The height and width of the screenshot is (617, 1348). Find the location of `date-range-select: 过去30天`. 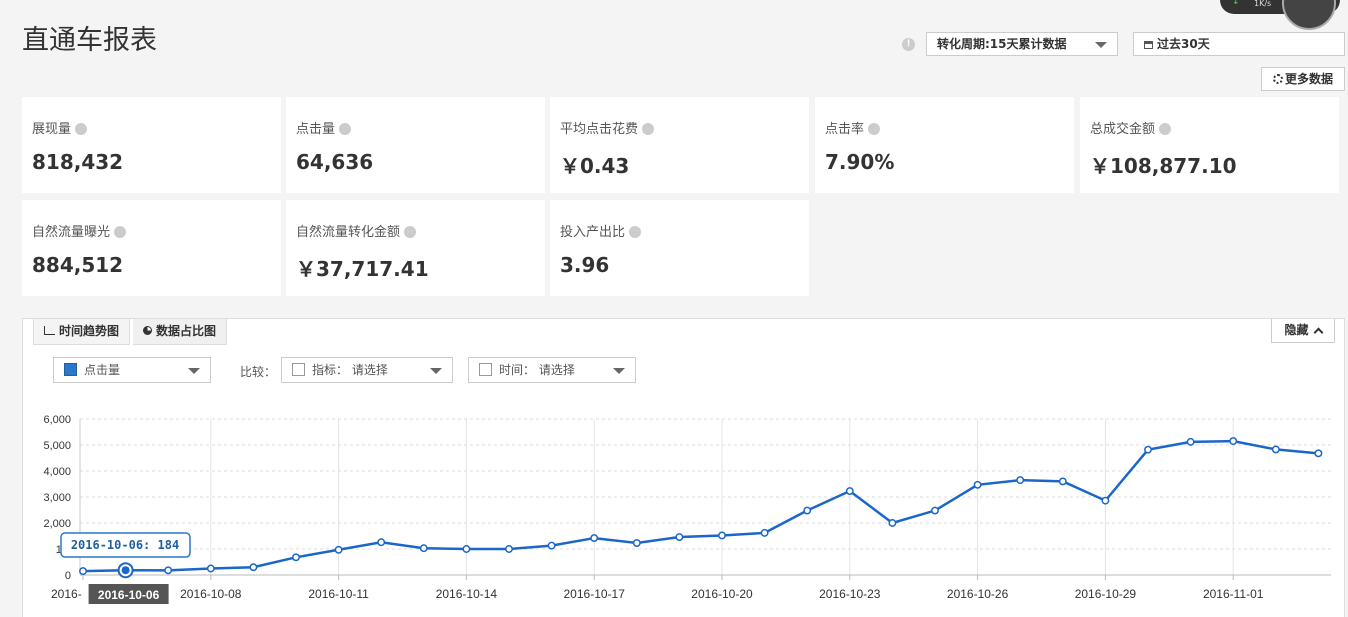

date-range-select: 过去30天 is located at coordinates (1239, 44).